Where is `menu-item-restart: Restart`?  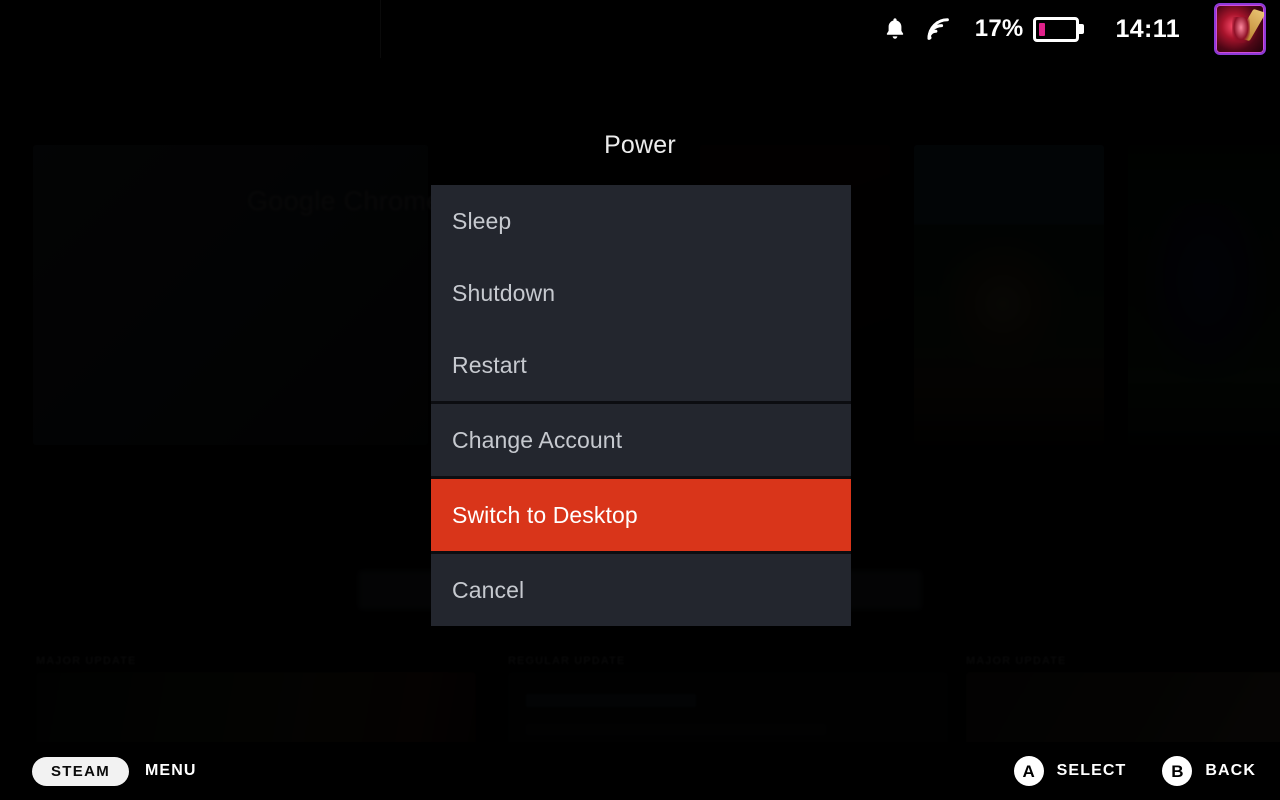
menu-item-restart: Restart is located at coordinates (641, 365).